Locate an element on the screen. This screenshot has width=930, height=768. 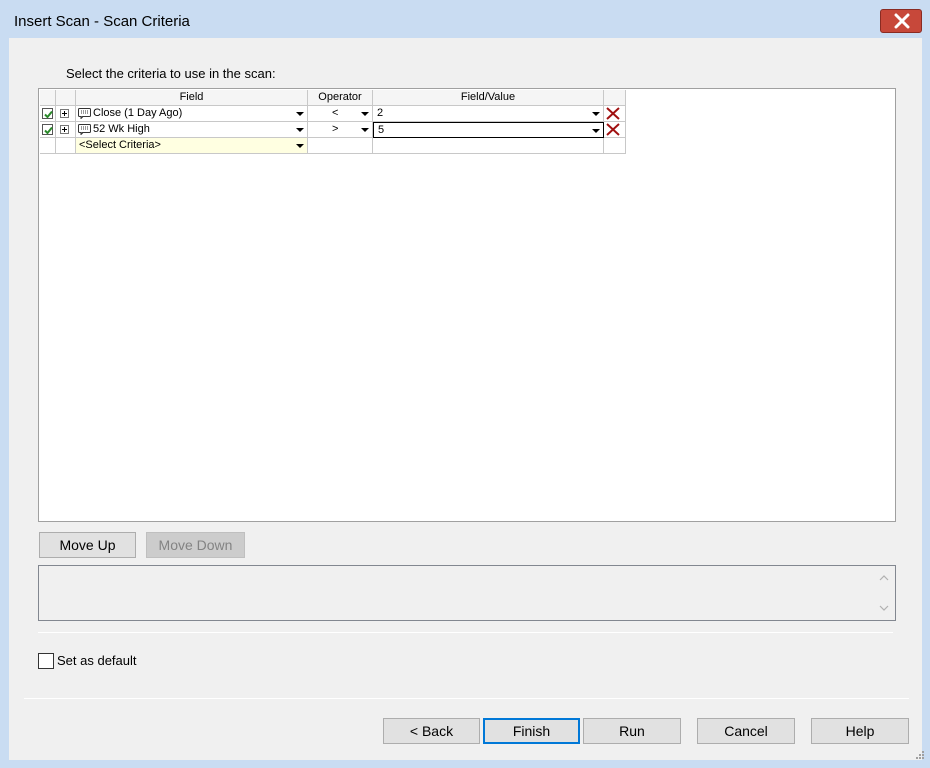
chevron-up-icon is located at coordinates (884, 578).